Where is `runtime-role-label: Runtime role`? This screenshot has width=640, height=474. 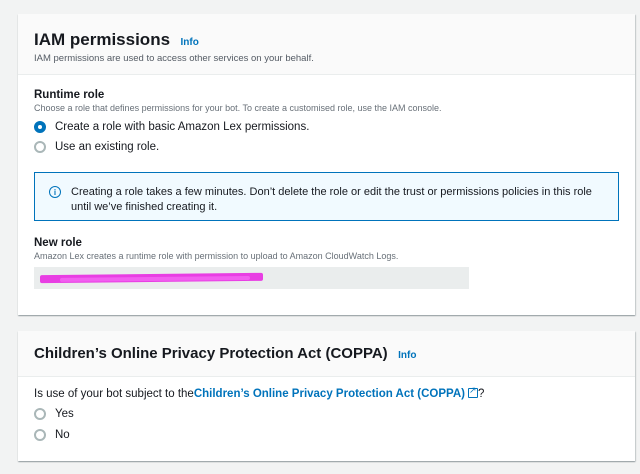
runtime-role-label: Runtime role is located at coordinates (69, 95).